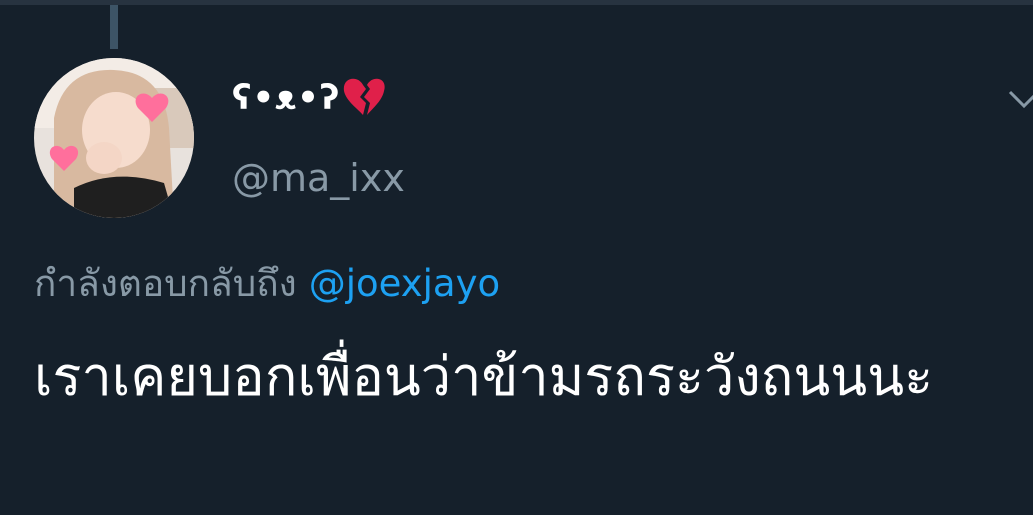 The image size is (1033, 515). Describe the element at coordinates (318, 178) in the screenshot. I see `author-handle: @ma_ixx` at that location.